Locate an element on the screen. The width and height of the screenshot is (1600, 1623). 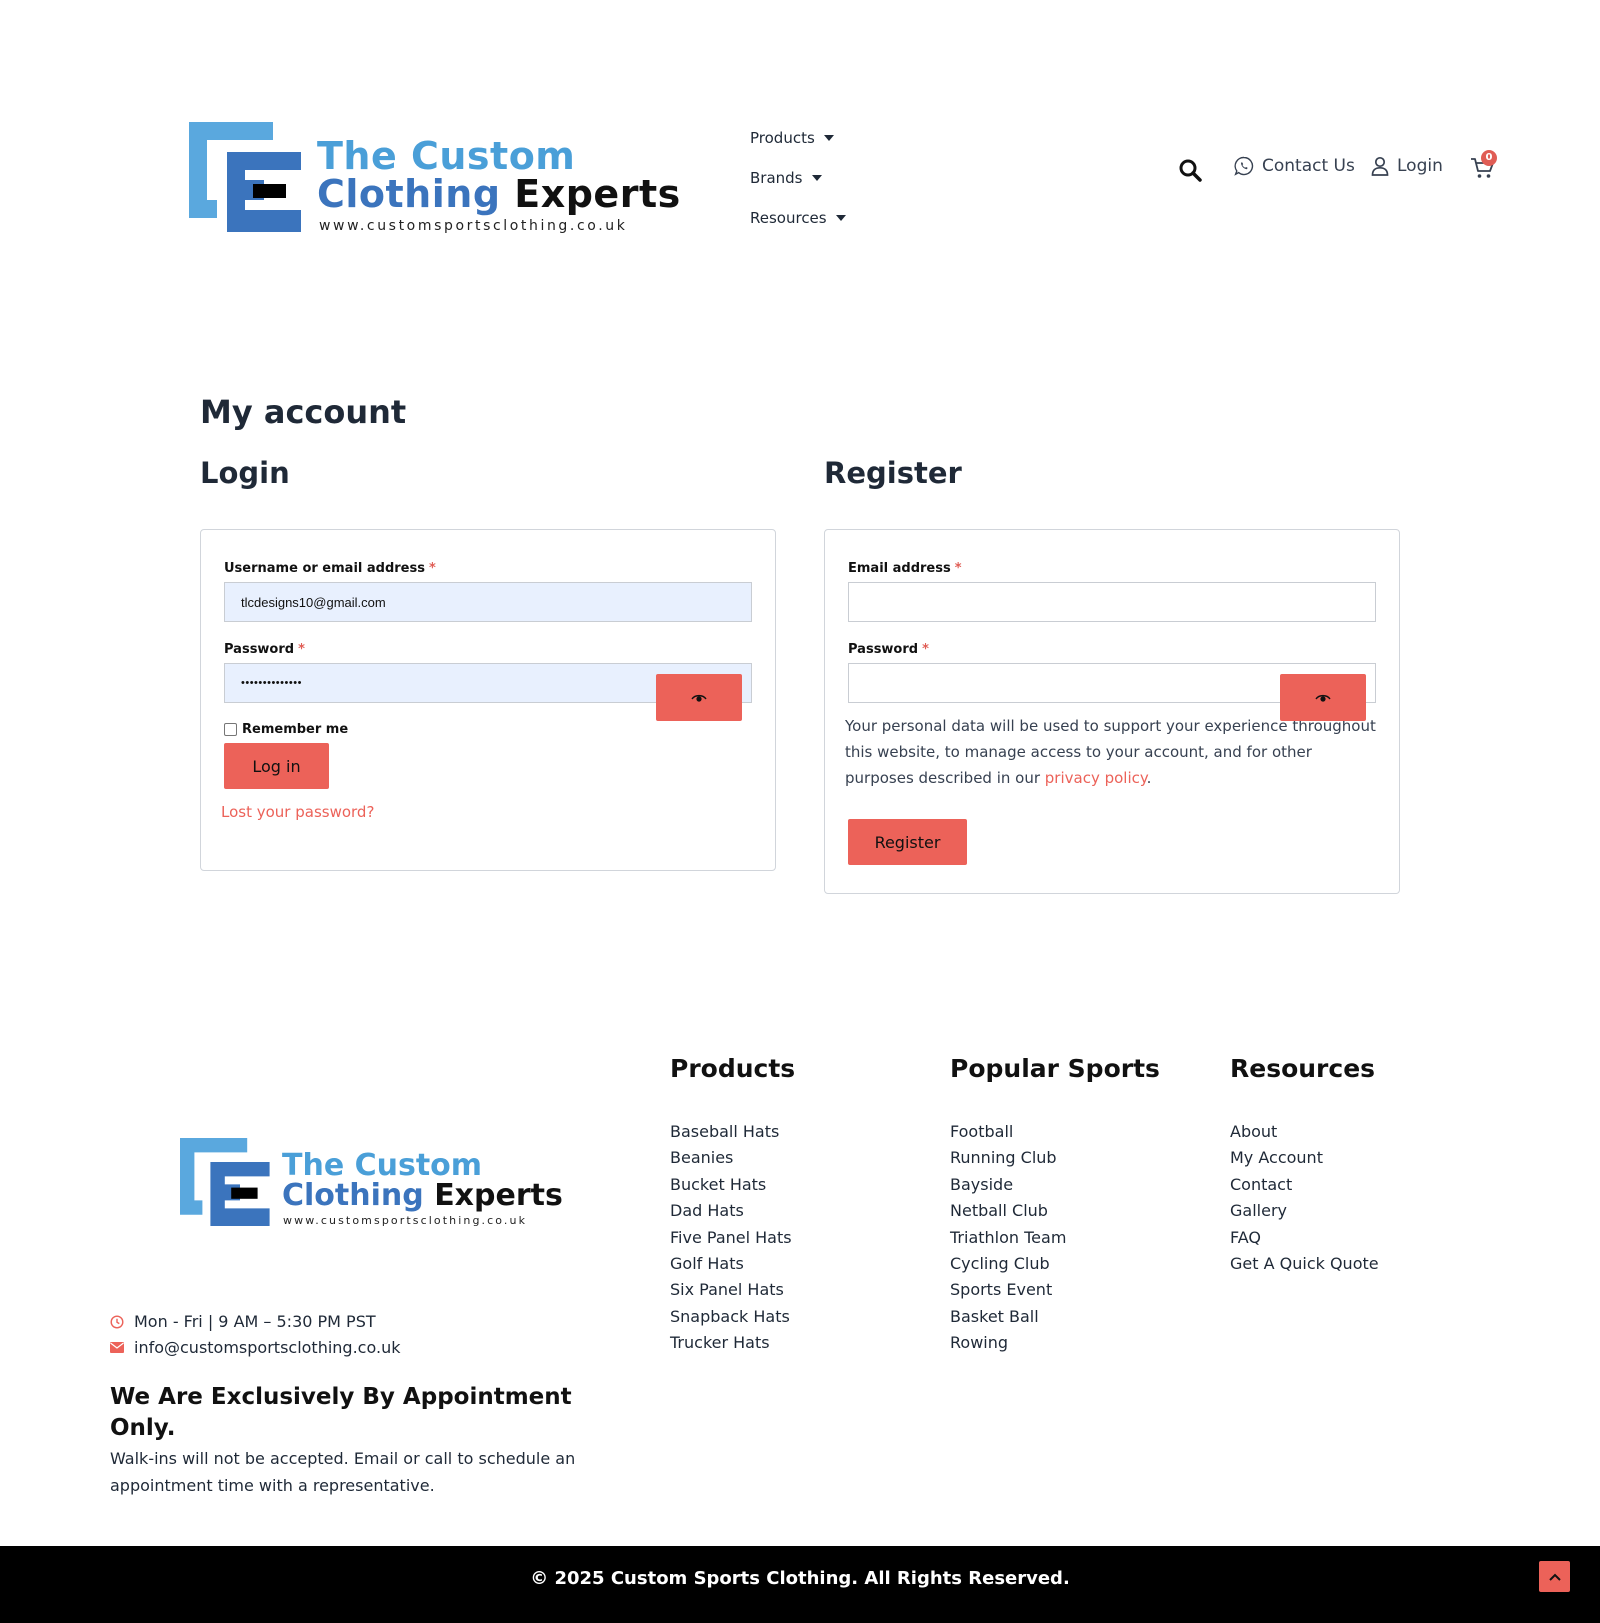
show-password-button is located at coordinates (699, 697).